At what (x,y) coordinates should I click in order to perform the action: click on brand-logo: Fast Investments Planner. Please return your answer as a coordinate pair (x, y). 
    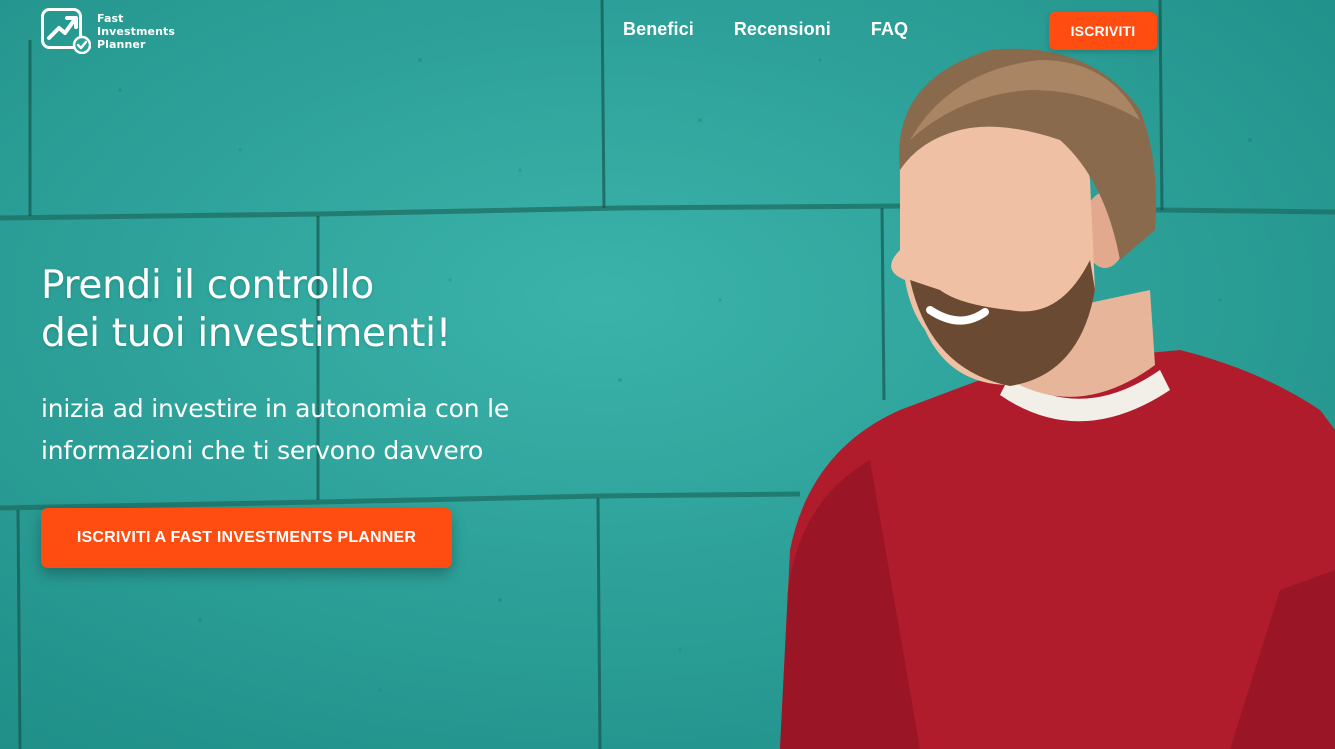
    Looking at the image, I should click on (108, 31).